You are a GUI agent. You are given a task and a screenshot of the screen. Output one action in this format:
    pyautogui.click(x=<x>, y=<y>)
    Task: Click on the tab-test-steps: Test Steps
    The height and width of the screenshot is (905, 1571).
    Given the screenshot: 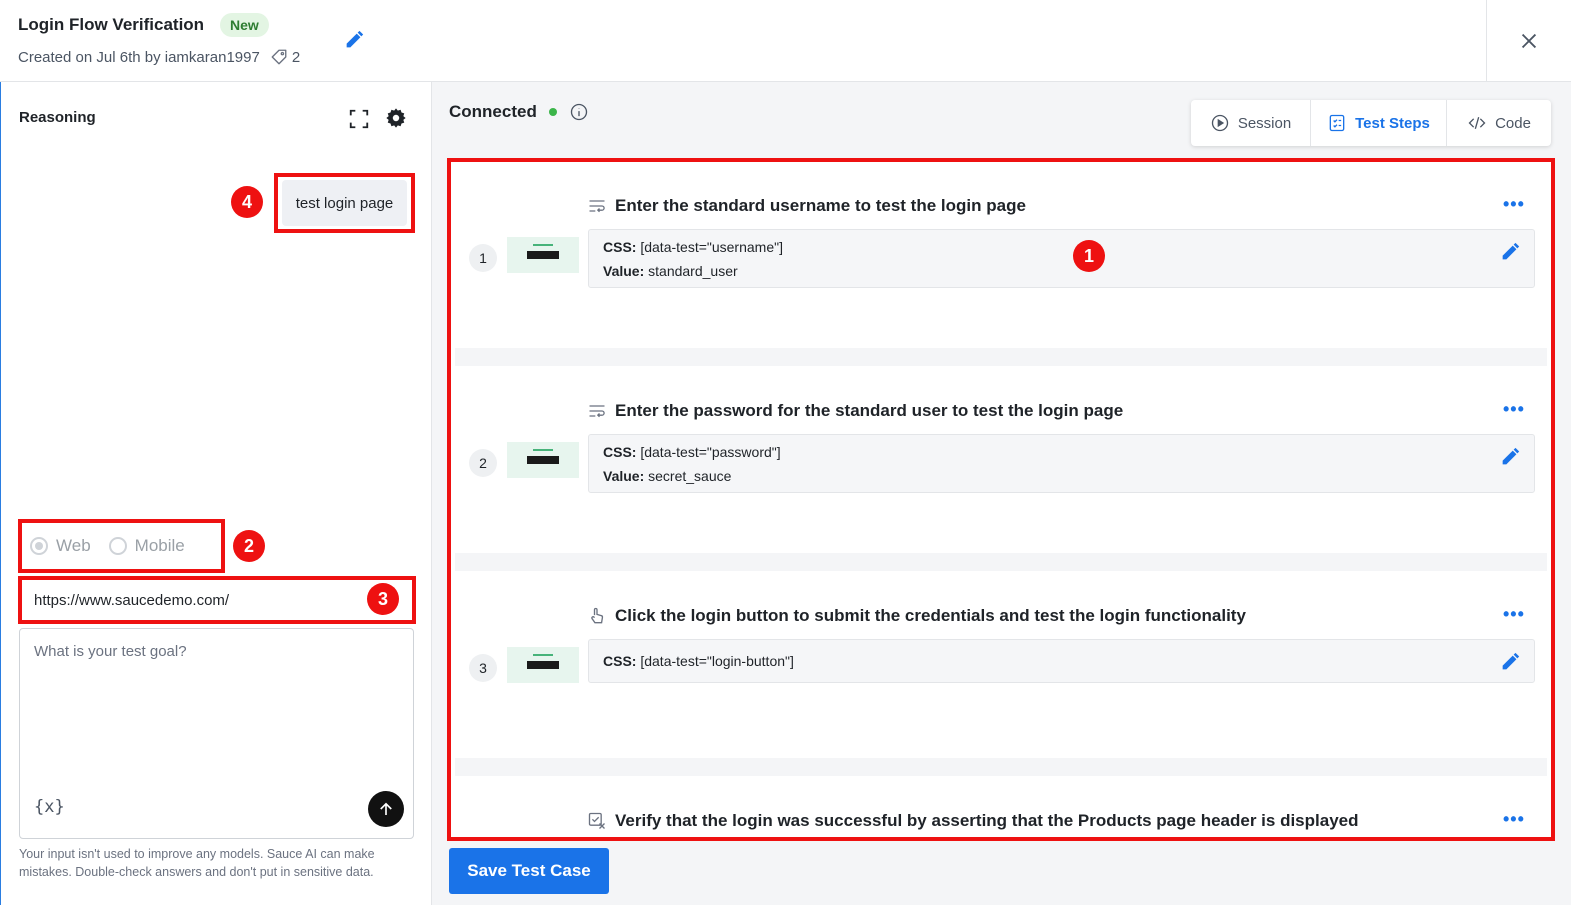 What is the action you would take?
    pyautogui.click(x=1379, y=123)
    